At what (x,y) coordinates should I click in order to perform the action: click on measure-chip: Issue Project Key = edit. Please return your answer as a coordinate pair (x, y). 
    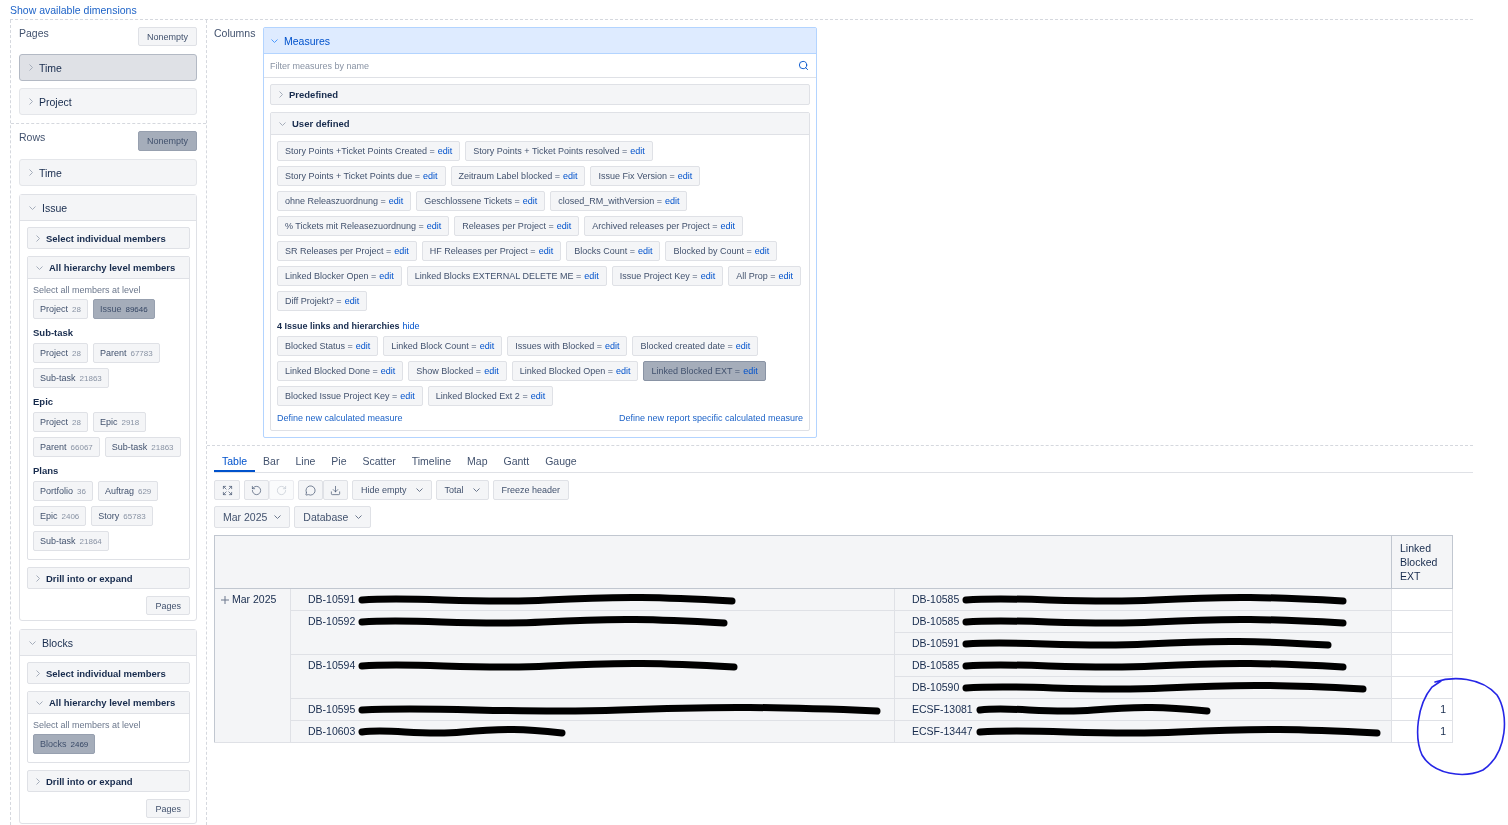
    Looking at the image, I should click on (667, 276).